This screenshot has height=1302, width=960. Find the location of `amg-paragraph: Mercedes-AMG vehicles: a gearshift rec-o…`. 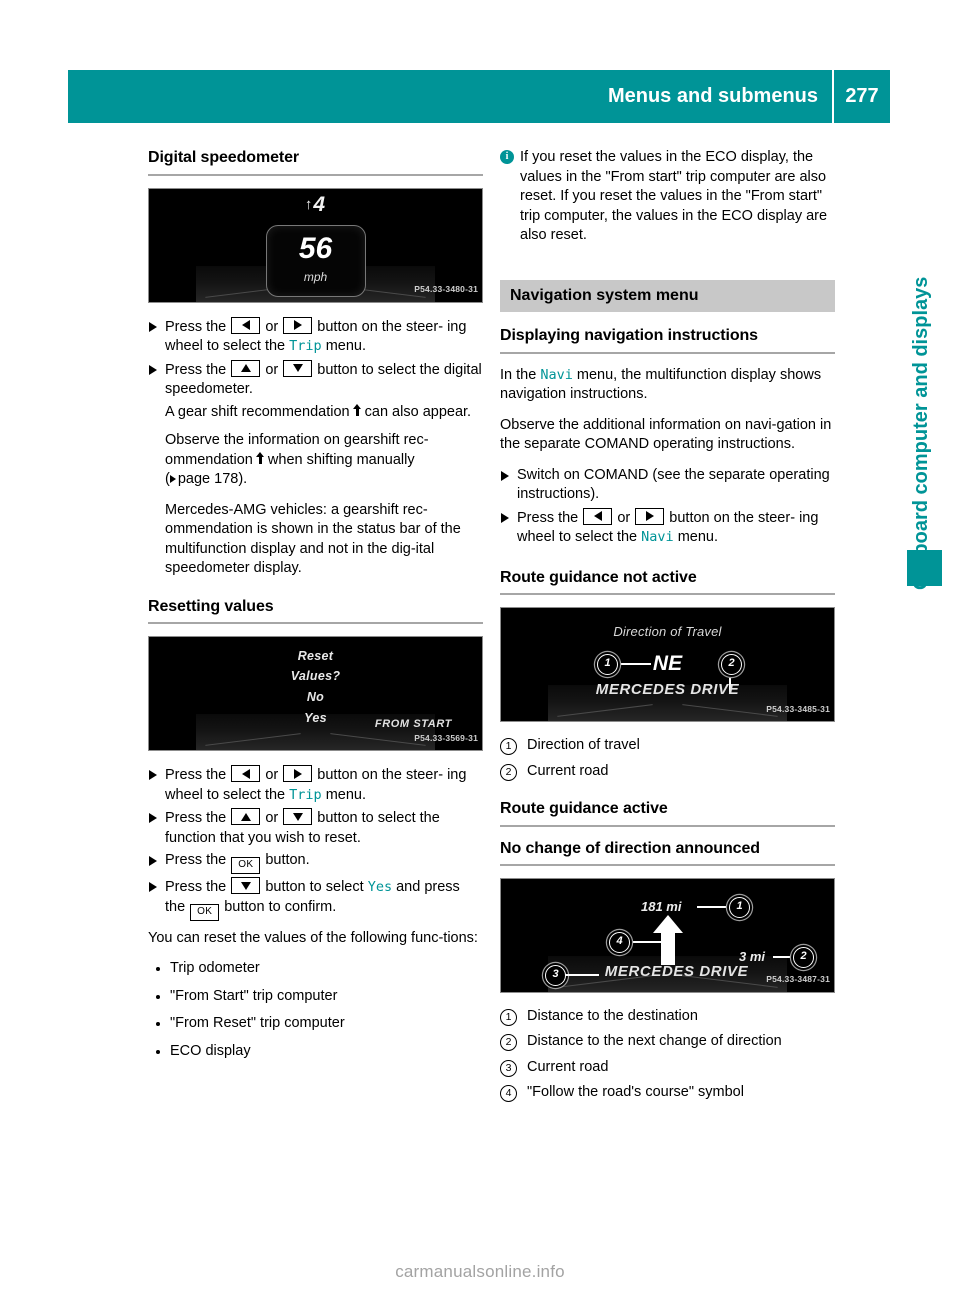

amg-paragraph: Mercedes-AMG vehicles: a gearshift rec-o… is located at coordinates (313, 539).